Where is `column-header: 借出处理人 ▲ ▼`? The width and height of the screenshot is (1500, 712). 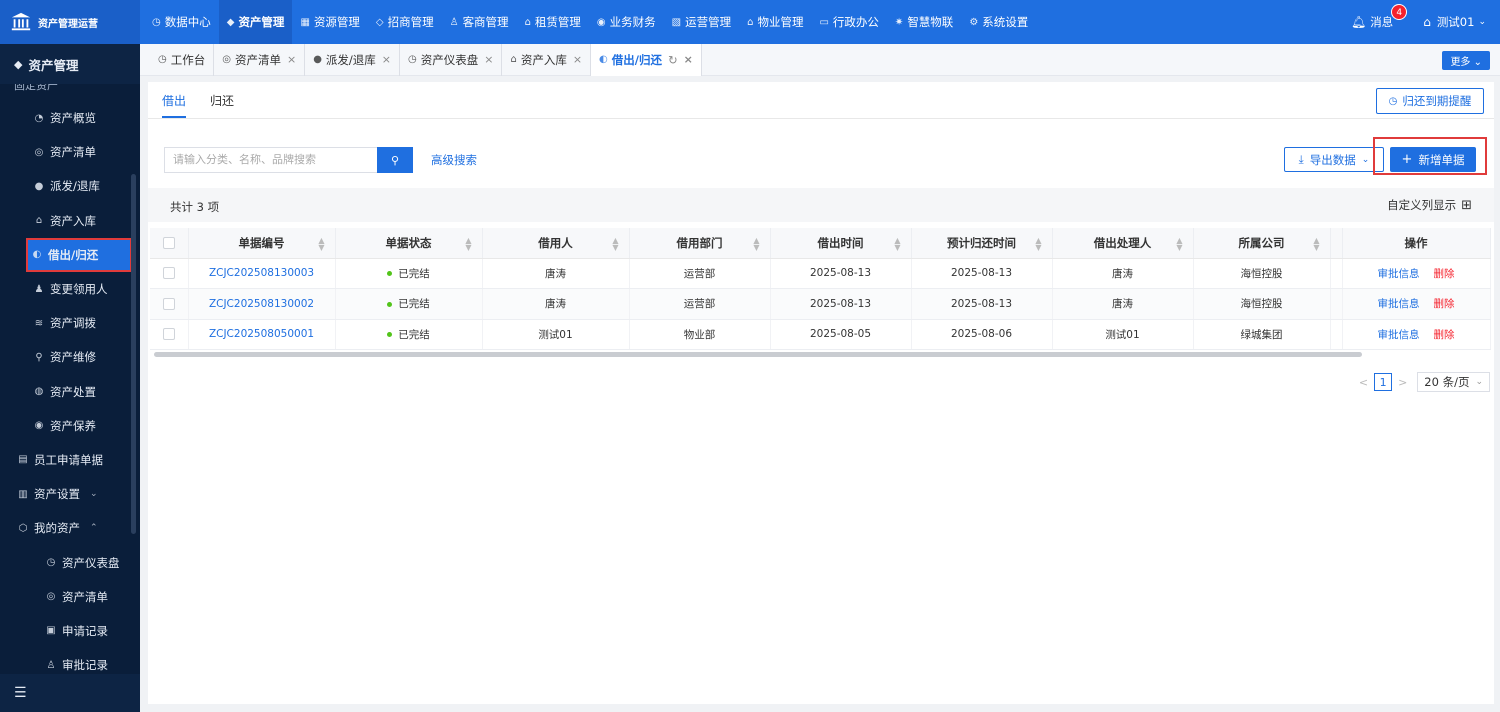
column-header: 借出处理人 ▲ ▼ is located at coordinates (1123, 243).